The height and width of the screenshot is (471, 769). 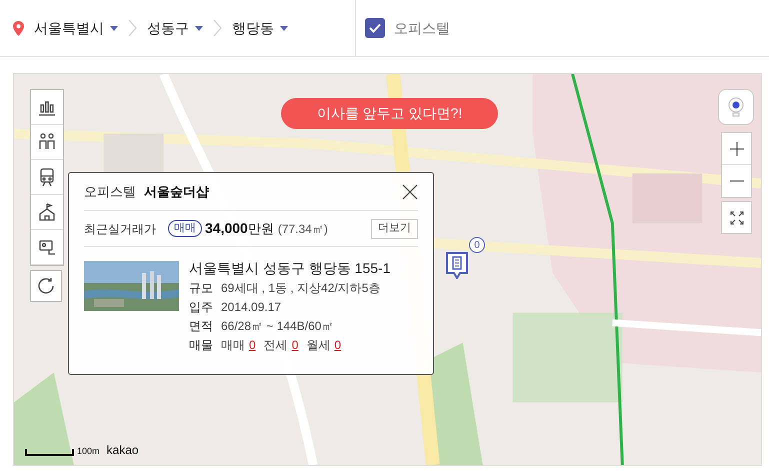 I want to click on check-icon, so click(x=375, y=28).